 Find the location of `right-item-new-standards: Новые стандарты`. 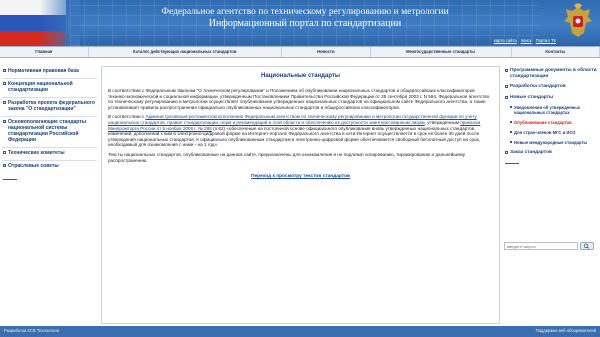

right-item-new-standards: Новые стандарты is located at coordinates (550, 98).